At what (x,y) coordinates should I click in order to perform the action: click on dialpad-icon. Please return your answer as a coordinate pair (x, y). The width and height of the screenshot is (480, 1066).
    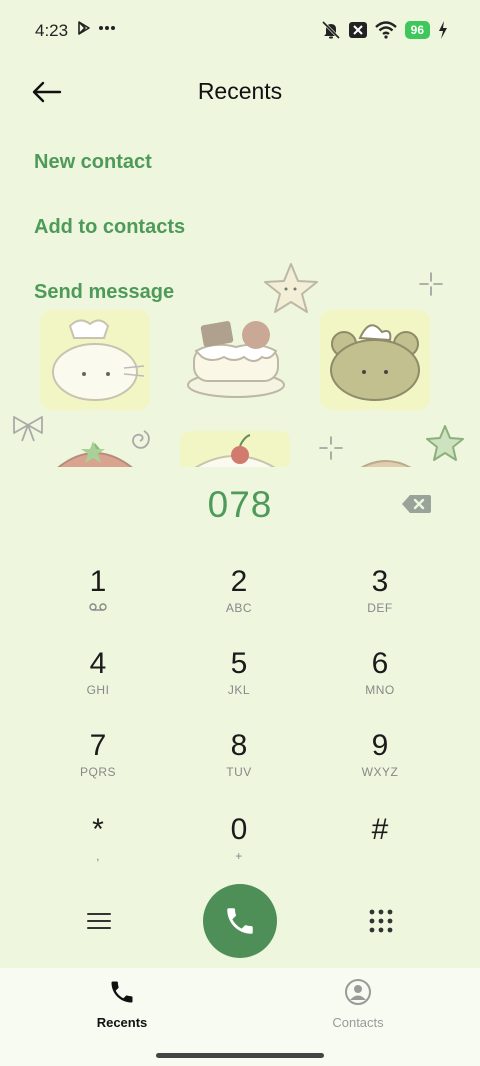
    Looking at the image, I should click on (381, 921).